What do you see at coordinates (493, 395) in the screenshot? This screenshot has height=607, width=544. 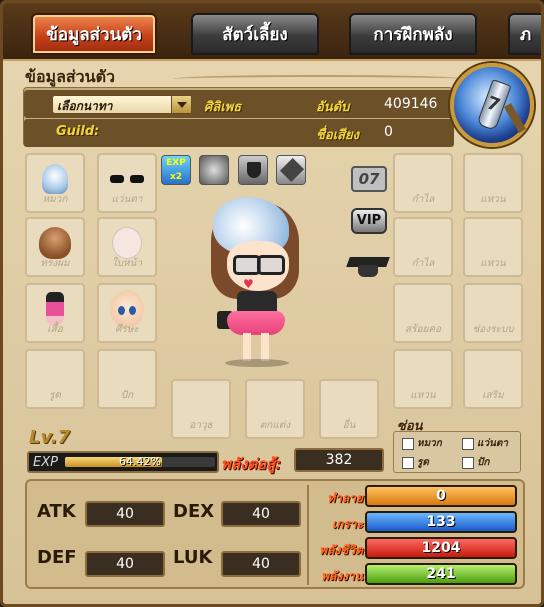 I see `slot-label: เสริม` at bounding box center [493, 395].